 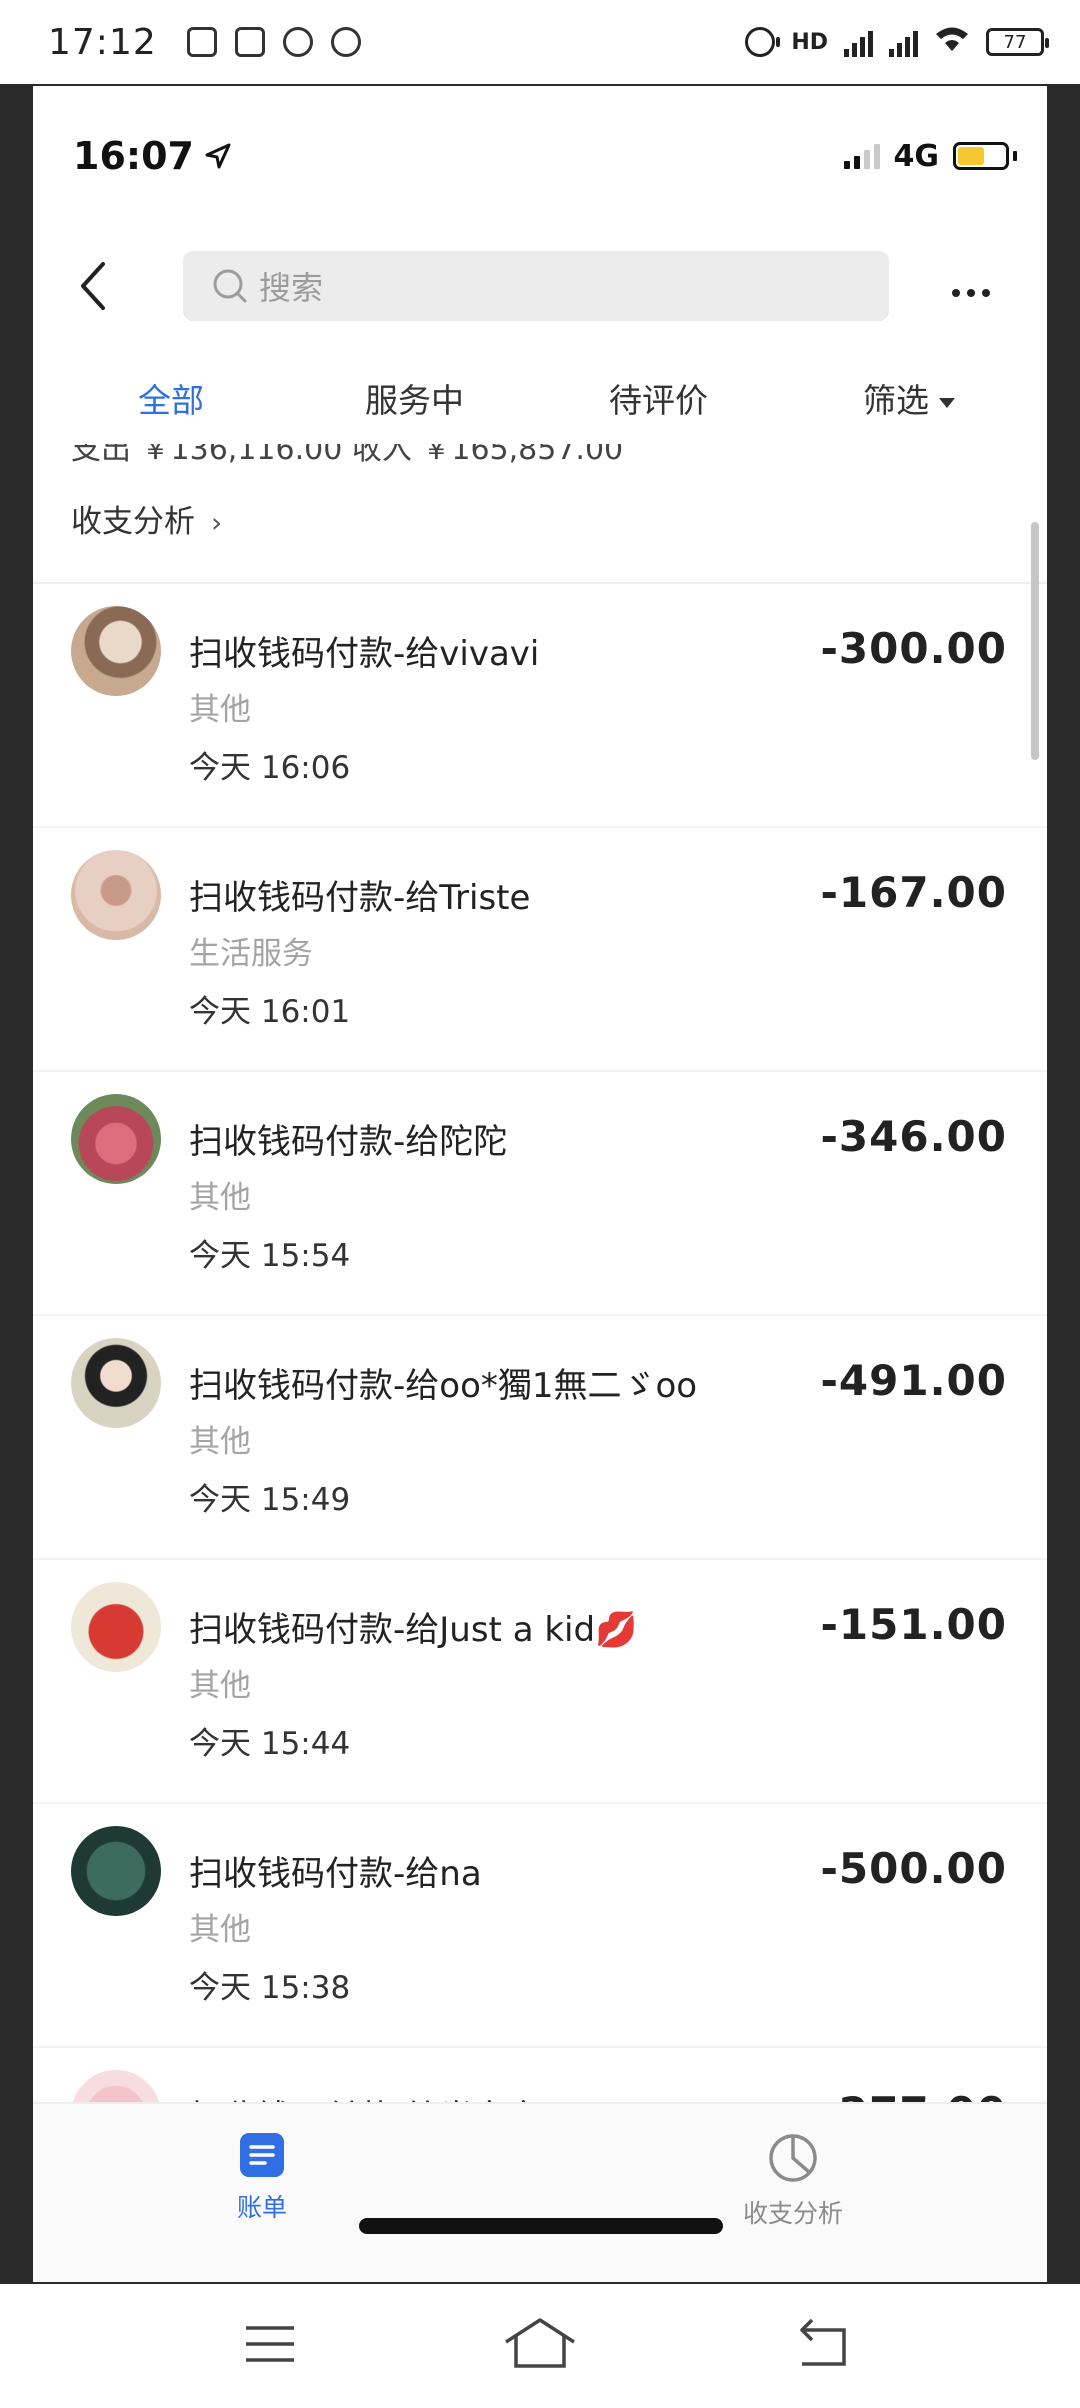 What do you see at coordinates (230, 286) in the screenshot?
I see `search-icon` at bounding box center [230, 286].